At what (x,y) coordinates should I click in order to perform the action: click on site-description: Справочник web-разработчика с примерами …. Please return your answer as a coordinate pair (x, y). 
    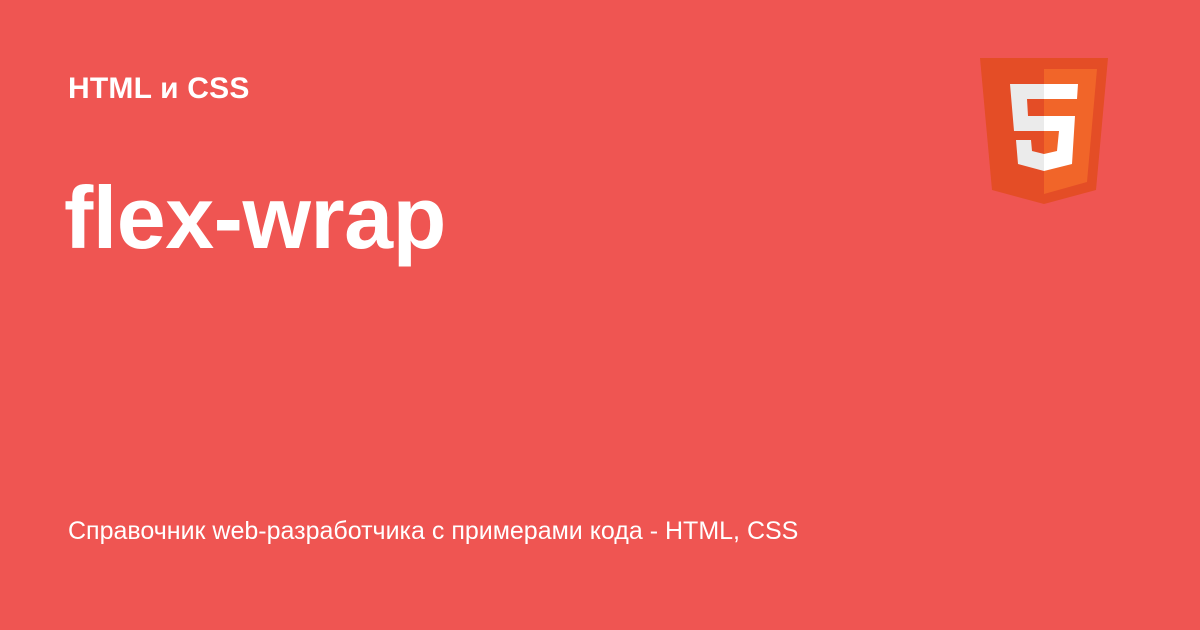
    Looking at the image, I should click on (433, 531).